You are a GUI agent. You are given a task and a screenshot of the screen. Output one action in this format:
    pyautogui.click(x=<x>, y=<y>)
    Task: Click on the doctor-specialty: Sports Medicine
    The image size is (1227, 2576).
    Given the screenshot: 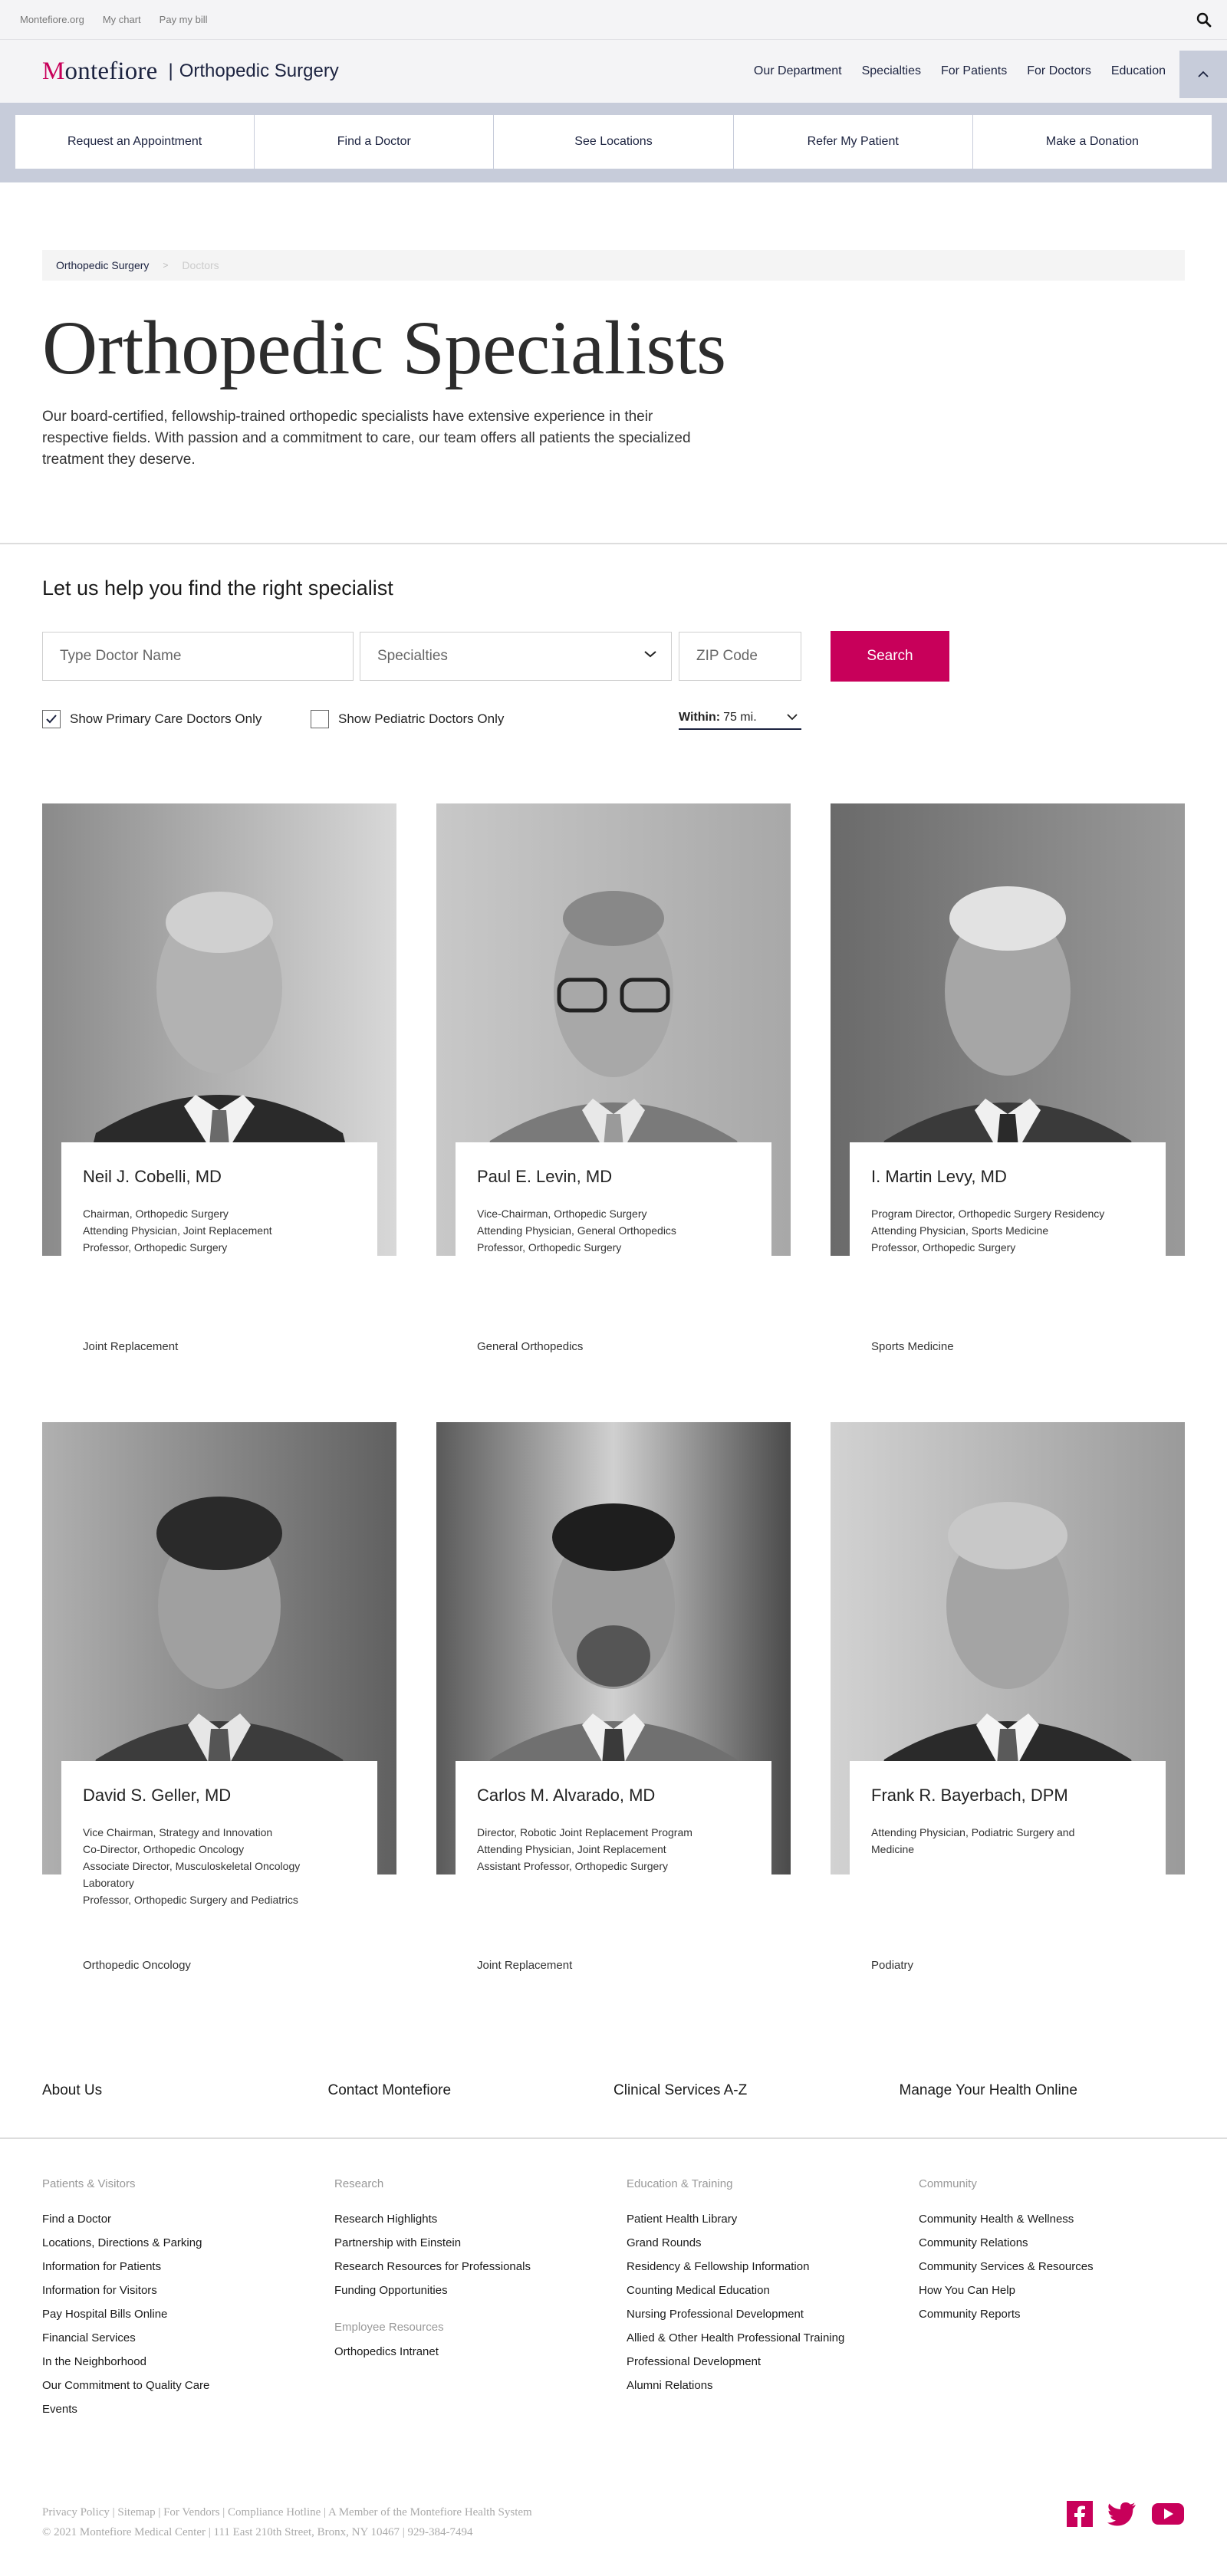 What is the action you would take?
    pyautogui.click(x=912, y=1347)
    